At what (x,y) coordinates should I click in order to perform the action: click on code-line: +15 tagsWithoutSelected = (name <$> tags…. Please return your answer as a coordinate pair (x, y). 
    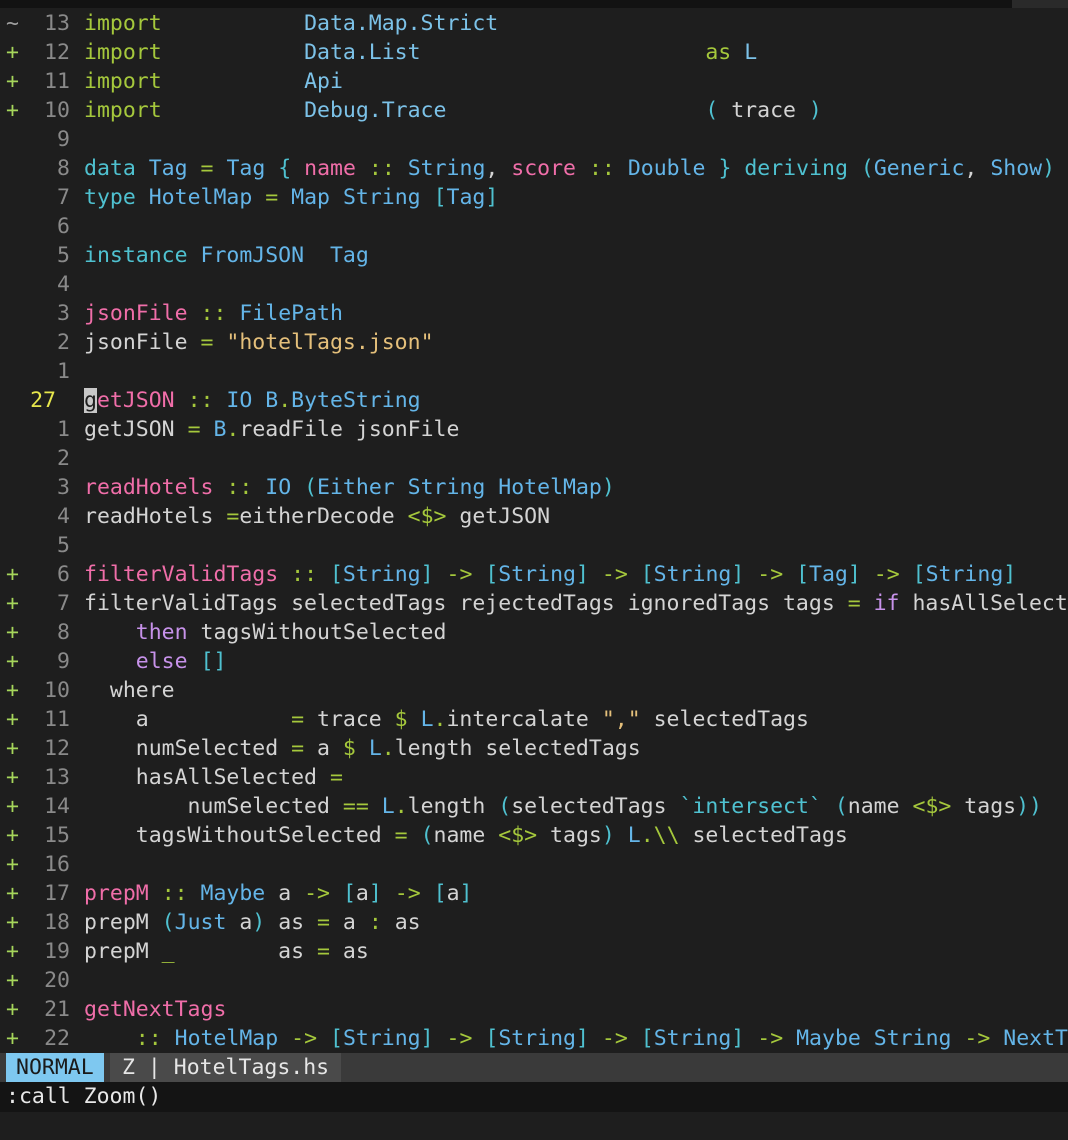
    Looking at the image, I should click on (534, 835).